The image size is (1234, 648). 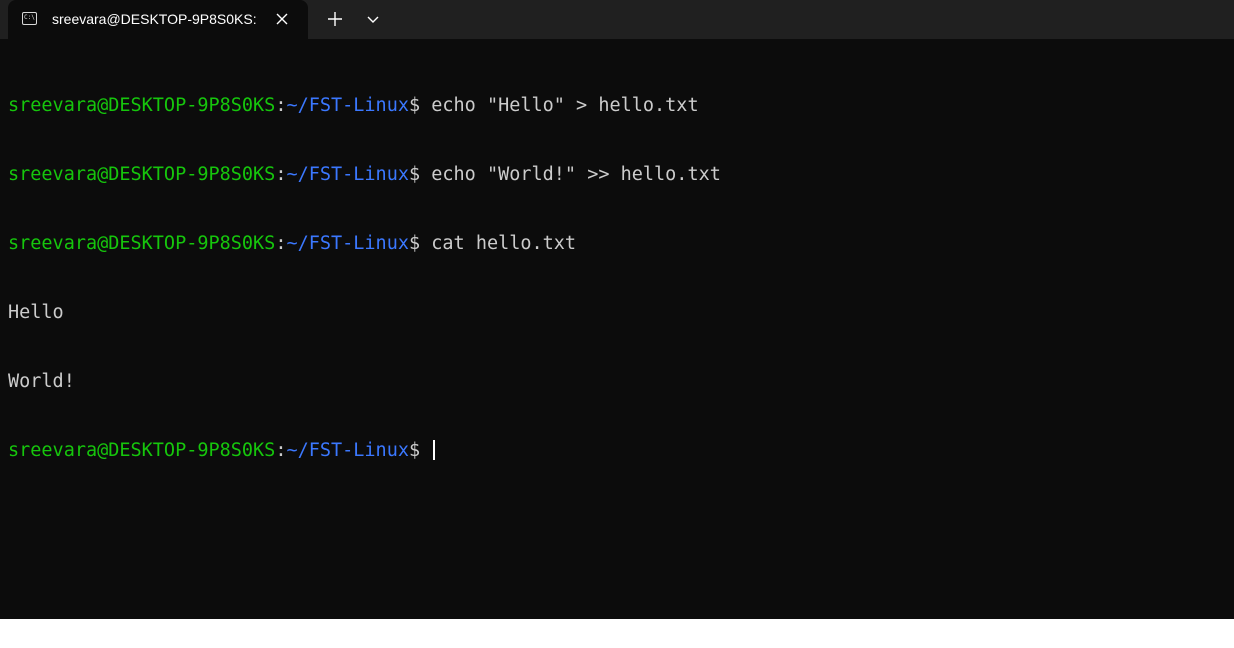 What do you see at coordinates (576, 174) in the screenshot?
I see `command-text: echo "World!" >> hello.txt` at bounding box center [576, 174].